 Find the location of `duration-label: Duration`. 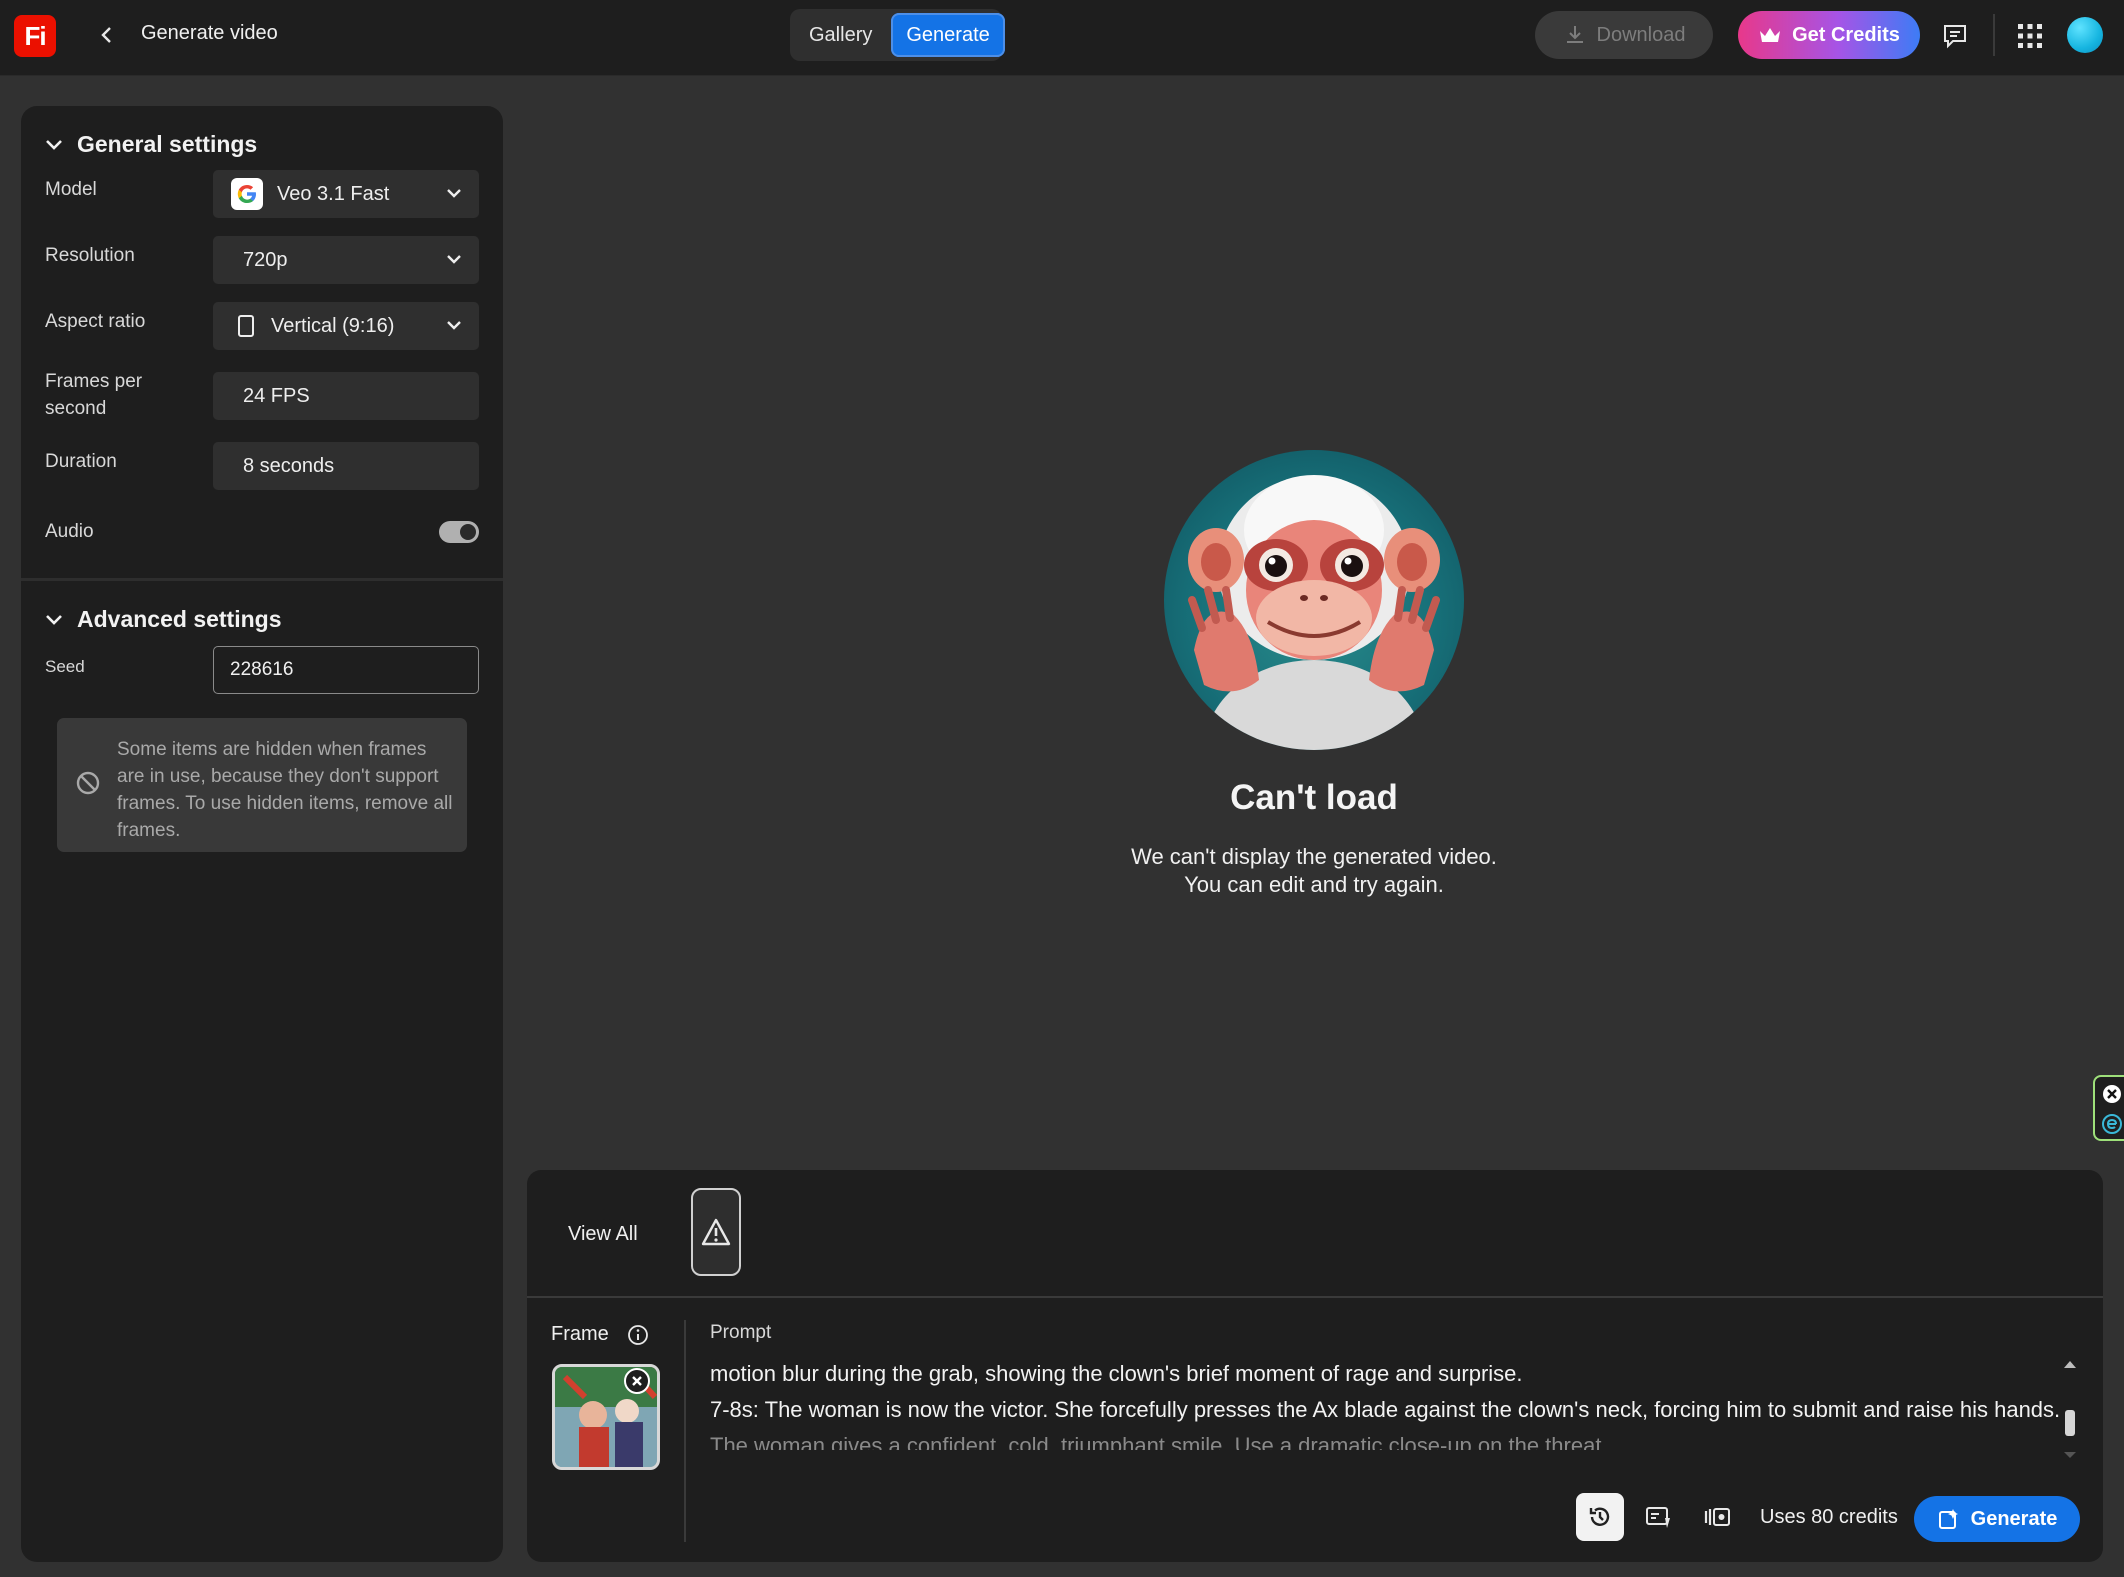

duration-label: Duration is located at coordinates (81, 461).